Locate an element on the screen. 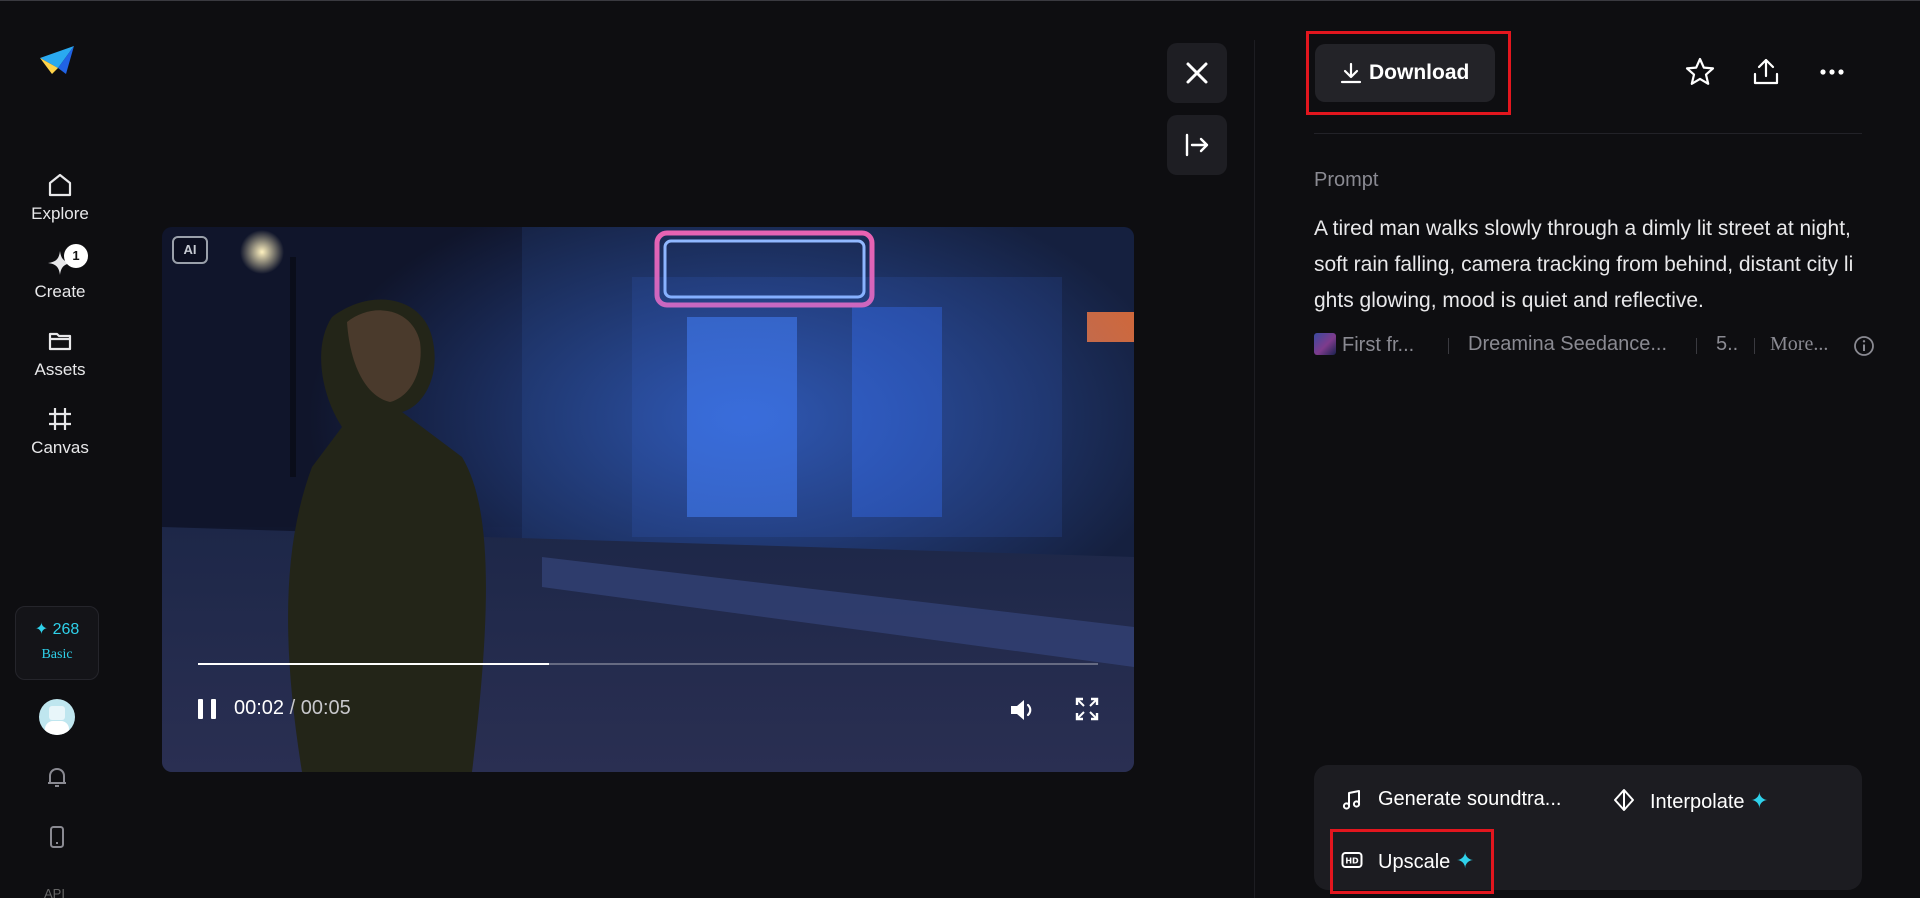  interpolate-text: Interpolate is located at coordinates (1697, 802).